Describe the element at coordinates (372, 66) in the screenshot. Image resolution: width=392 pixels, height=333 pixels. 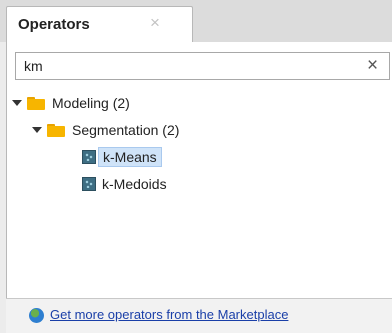
I see `clear-icon: ×` at that location.